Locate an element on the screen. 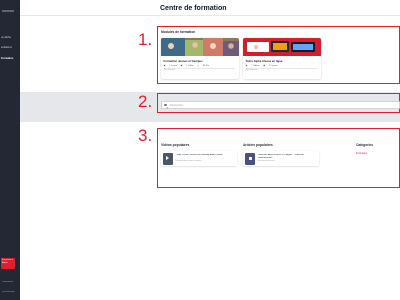 Image resolution: width=400 pixels, height=300 pixels. search-placeholder: Rechercher is located at coordinates (177, 106).